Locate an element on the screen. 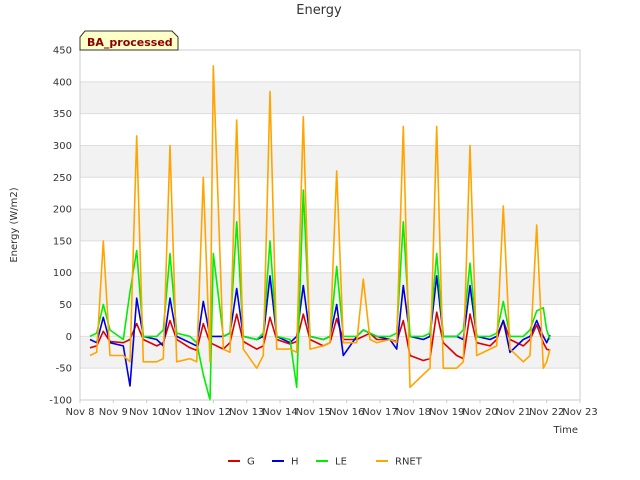 Image resolution: width=640 pixels, height=480 pixels. badge-label: BA_processed is located at coordinates (130, 42).